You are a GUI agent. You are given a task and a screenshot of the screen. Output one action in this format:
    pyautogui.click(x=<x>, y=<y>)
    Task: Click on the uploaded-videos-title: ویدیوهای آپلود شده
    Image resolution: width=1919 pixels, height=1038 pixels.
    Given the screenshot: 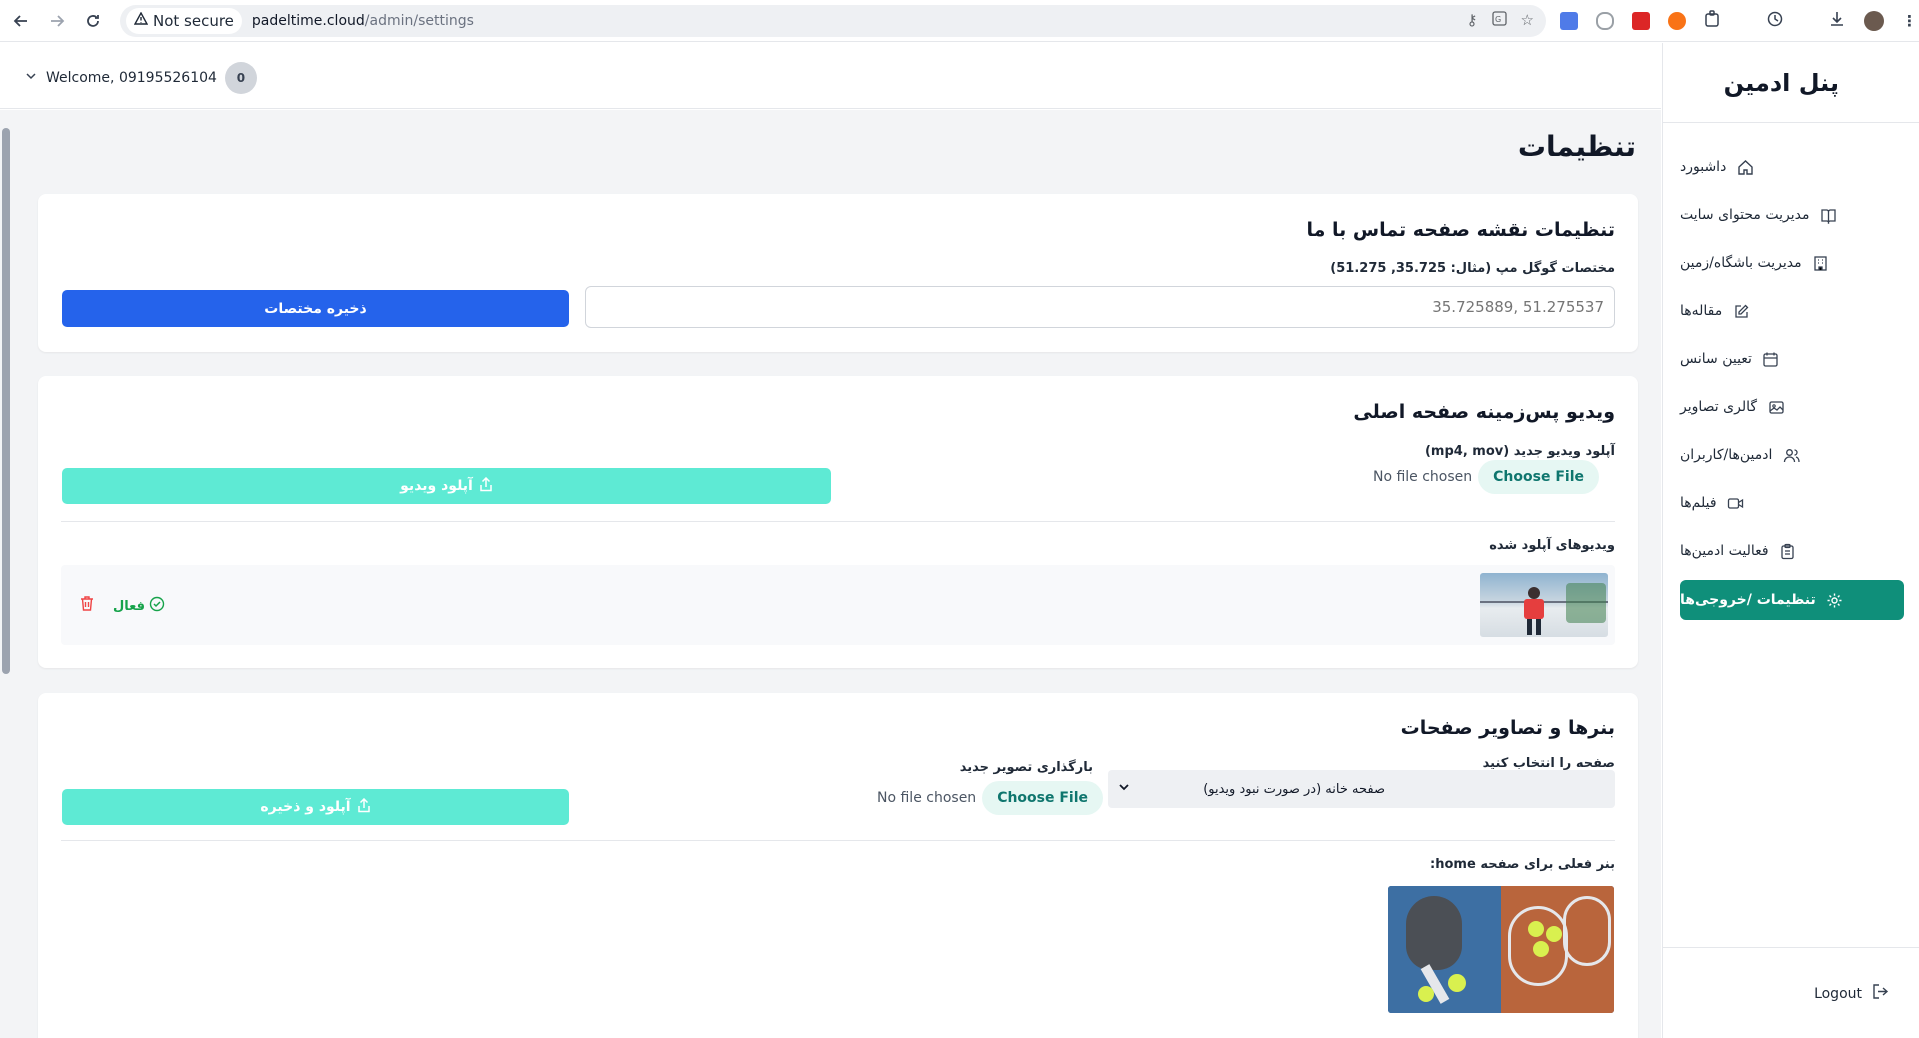 What is the action you would take?
    pyautogui.click(x=1552, y=545)
    